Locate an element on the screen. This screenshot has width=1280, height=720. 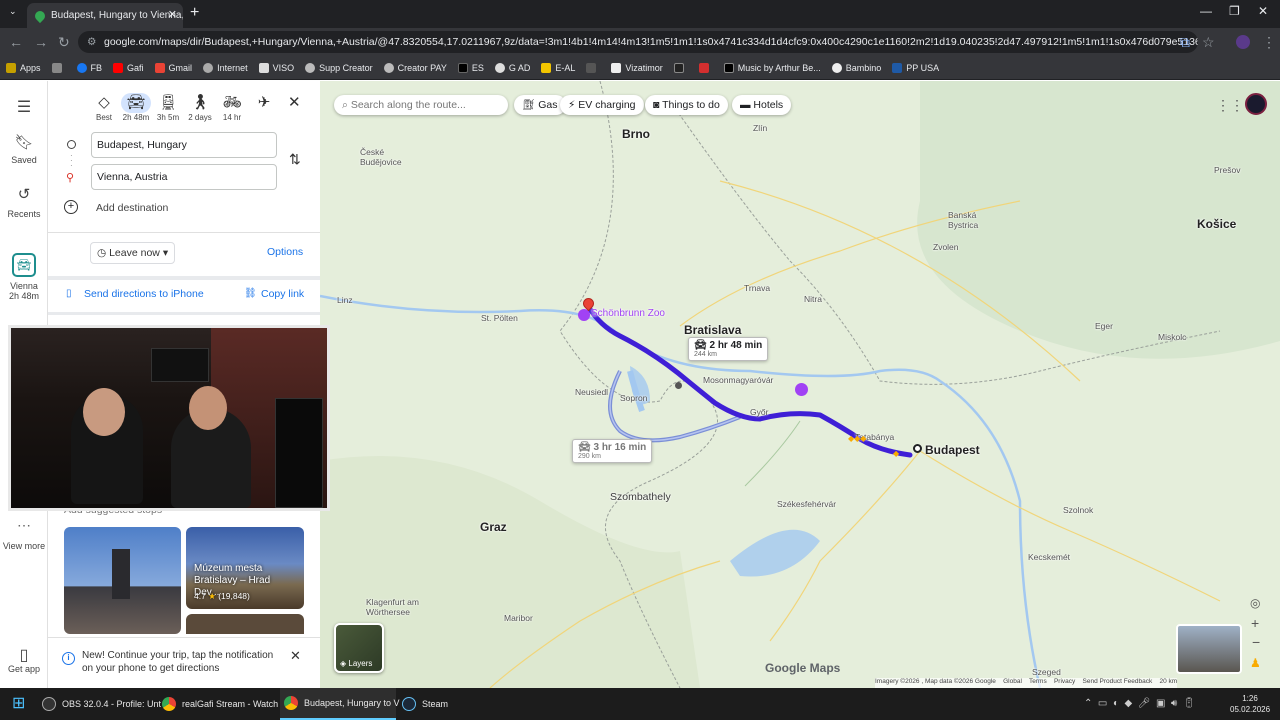
cast-icon: ⧉ is located at coordinates (1185, 42).